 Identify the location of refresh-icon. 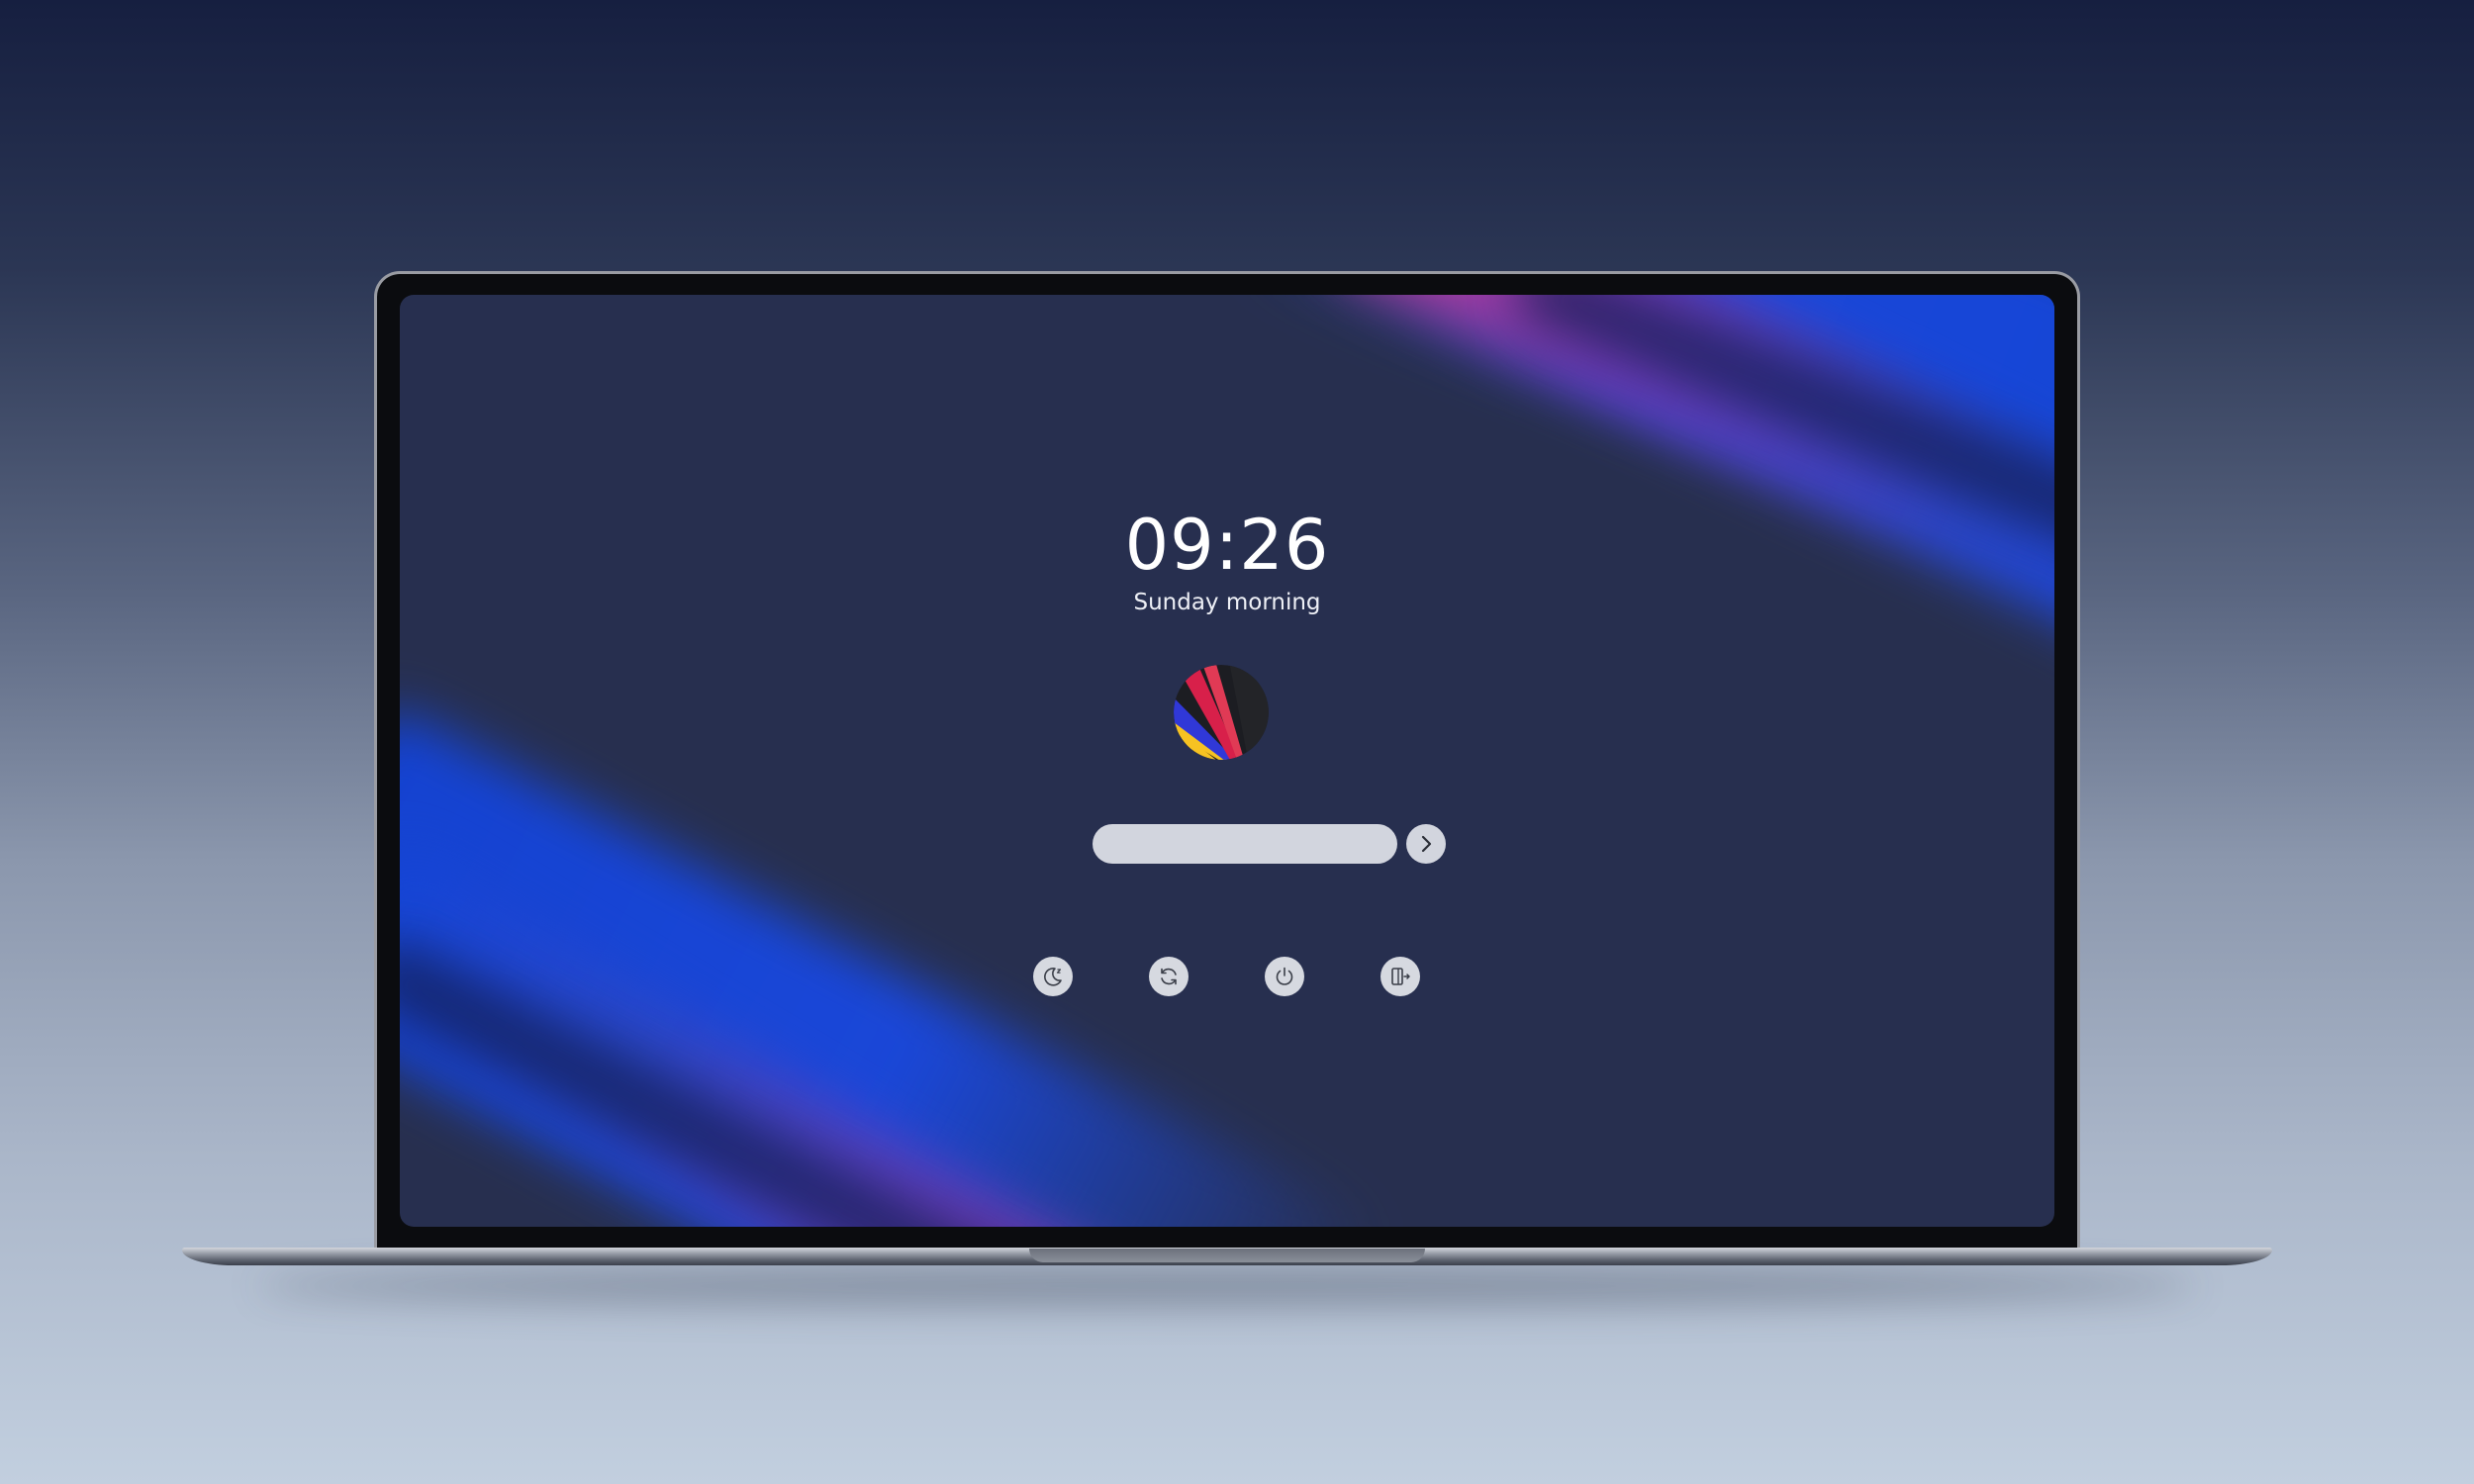
(1169, 976).